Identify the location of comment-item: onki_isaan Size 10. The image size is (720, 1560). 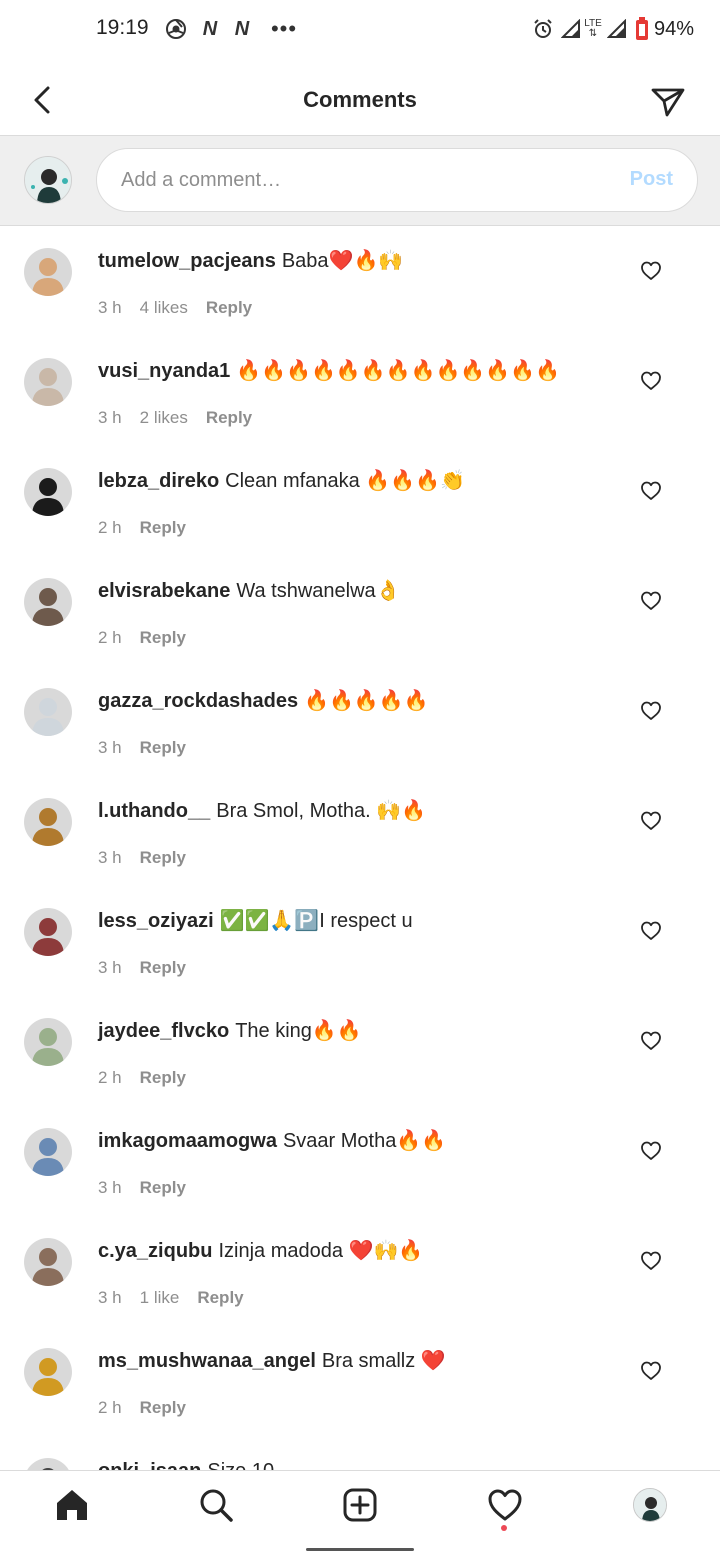
(360, 1453).